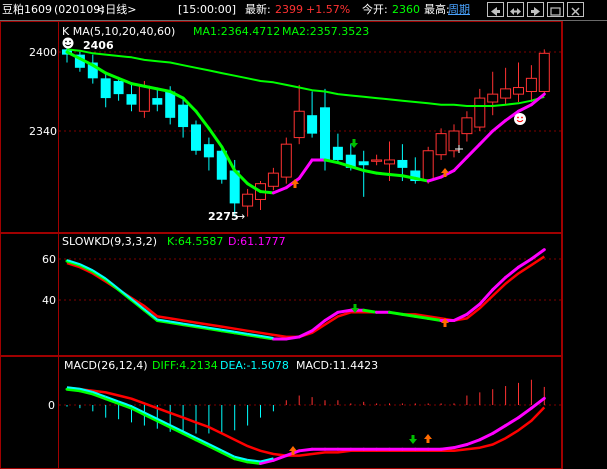 The height and width of the screenshot is (469, 607). What do you see at coordinates (49, 259) in the screenshot?
I see `kd-tick-60: 60` at bounding box center [49, 259].